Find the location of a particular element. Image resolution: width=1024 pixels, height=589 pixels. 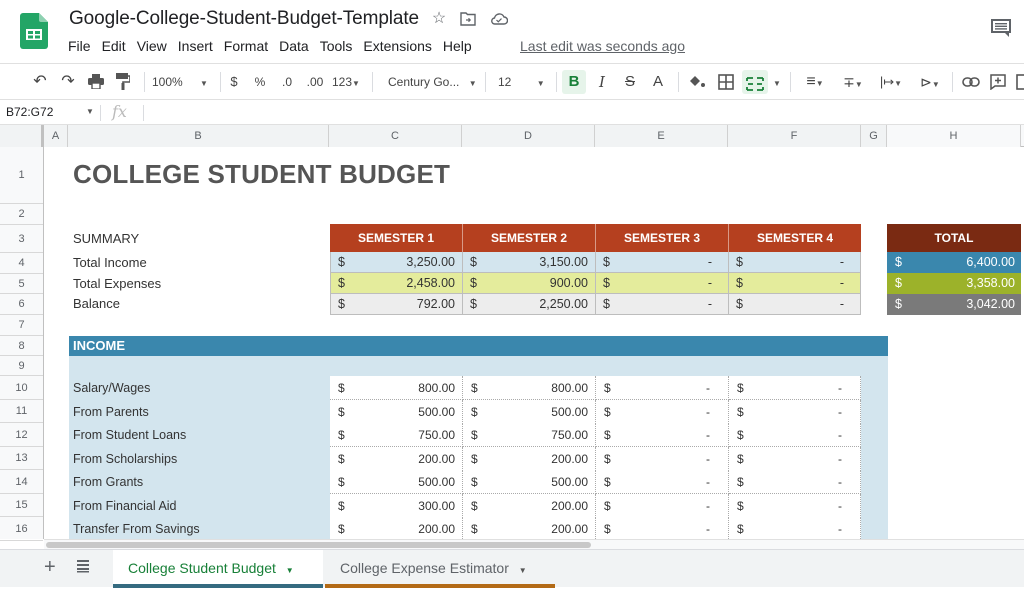

total-balance-cell: $3,042.00 is located at coordinates (954, 304).